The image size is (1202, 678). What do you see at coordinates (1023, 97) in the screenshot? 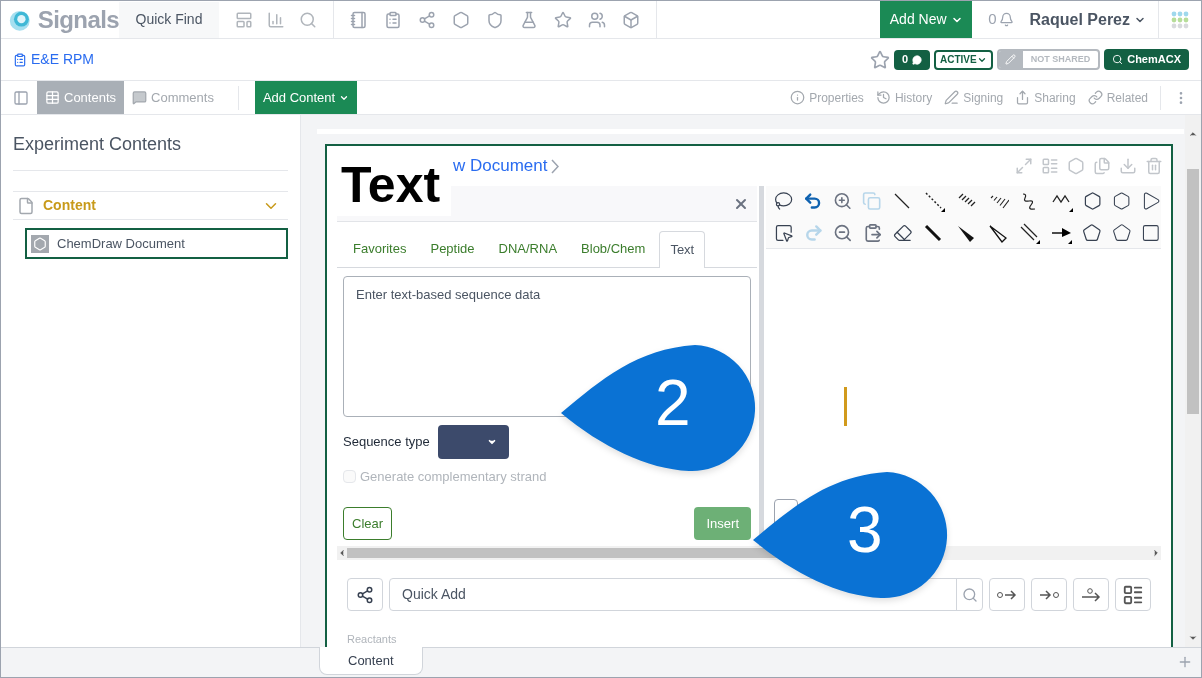
I see `share-icon` at bounding box center [1023, 97].